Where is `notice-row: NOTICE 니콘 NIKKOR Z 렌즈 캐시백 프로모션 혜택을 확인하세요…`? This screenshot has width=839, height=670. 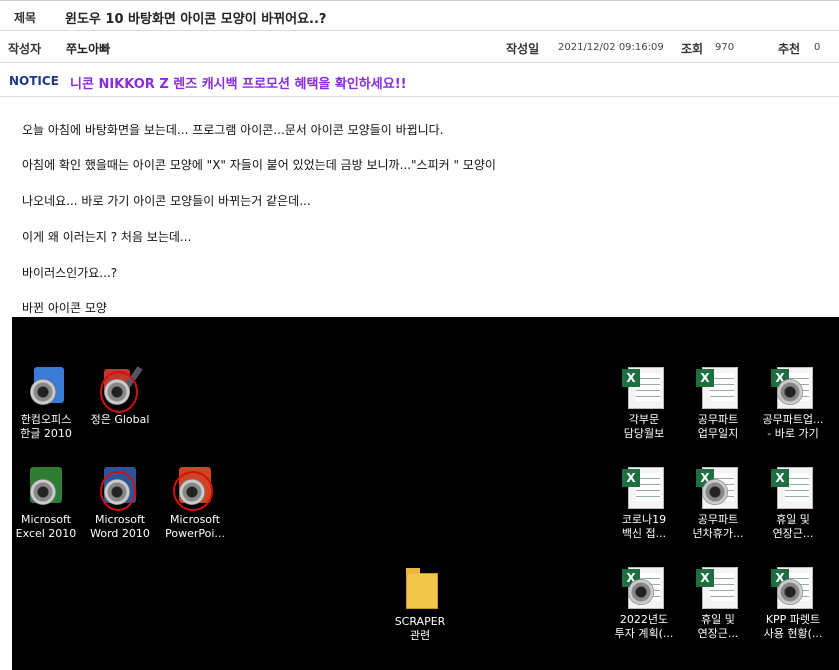
notice-row: NOTICE 니콘 NIKKOR Z 렌즈 캐시백 프로모션 혜택을 확인하세요… is located at coordinates (419, 80).